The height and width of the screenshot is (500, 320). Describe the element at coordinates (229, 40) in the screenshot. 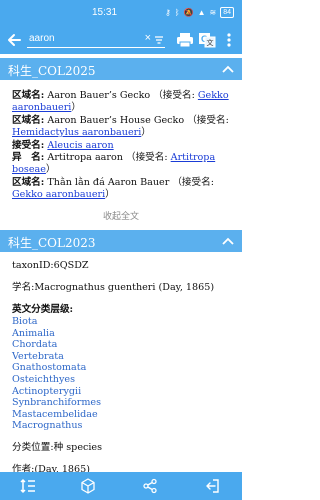

I see `more-vert-icon` at that location.